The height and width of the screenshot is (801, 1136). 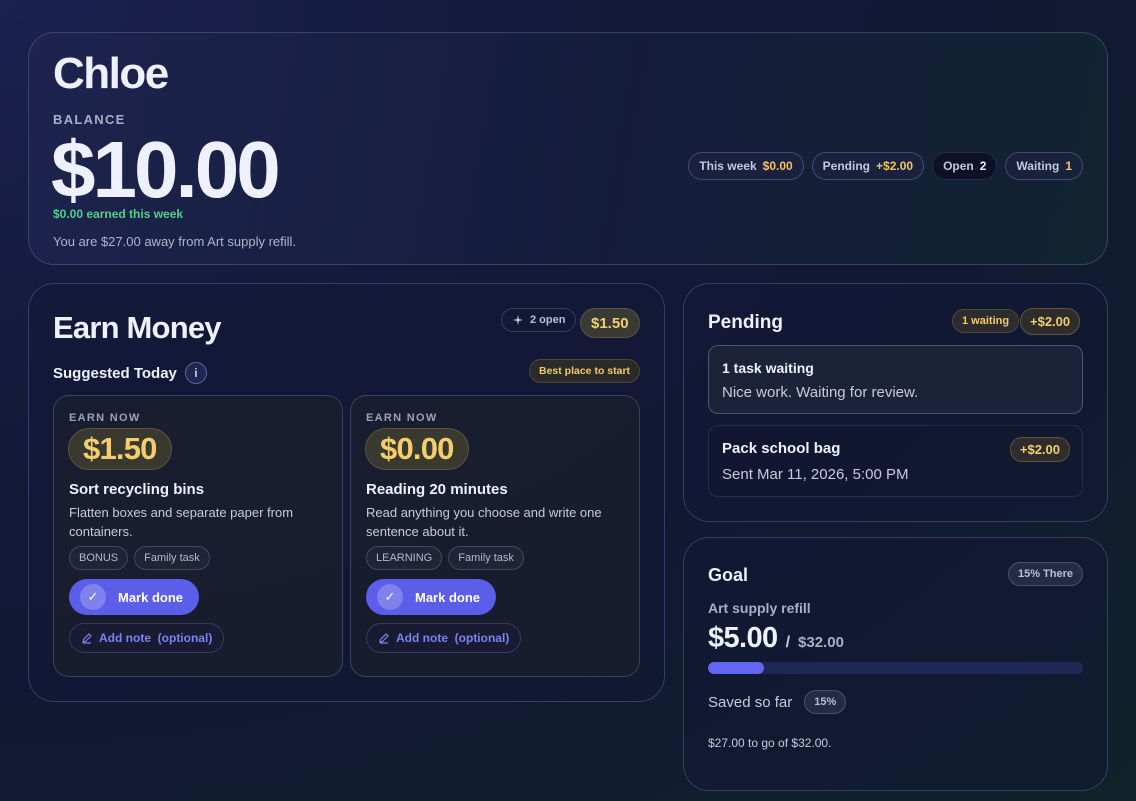 What do you see at coordinates (1045, 574) in the screenshot?
I see `goal-percent-chip: 15% There` at bounding box center [1045, 574].